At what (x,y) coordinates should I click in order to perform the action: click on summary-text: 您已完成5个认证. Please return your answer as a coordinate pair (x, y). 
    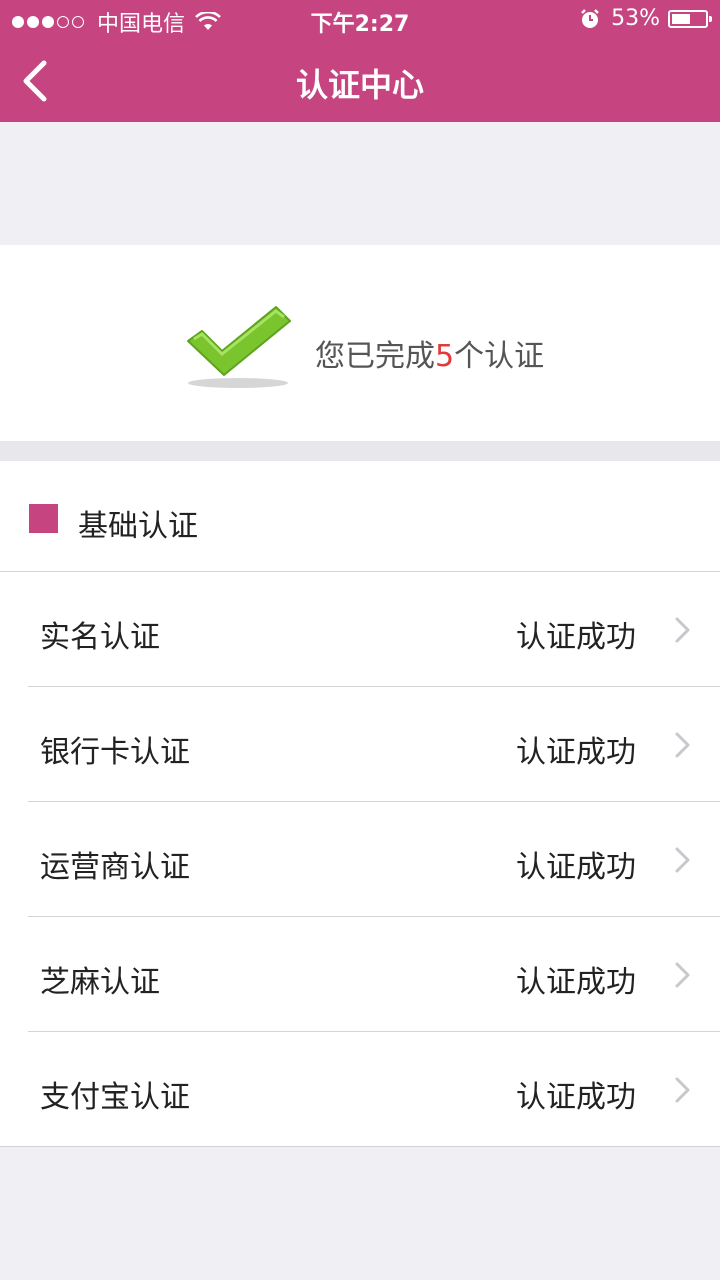
    Looking at the image, I should click on (429, 353).